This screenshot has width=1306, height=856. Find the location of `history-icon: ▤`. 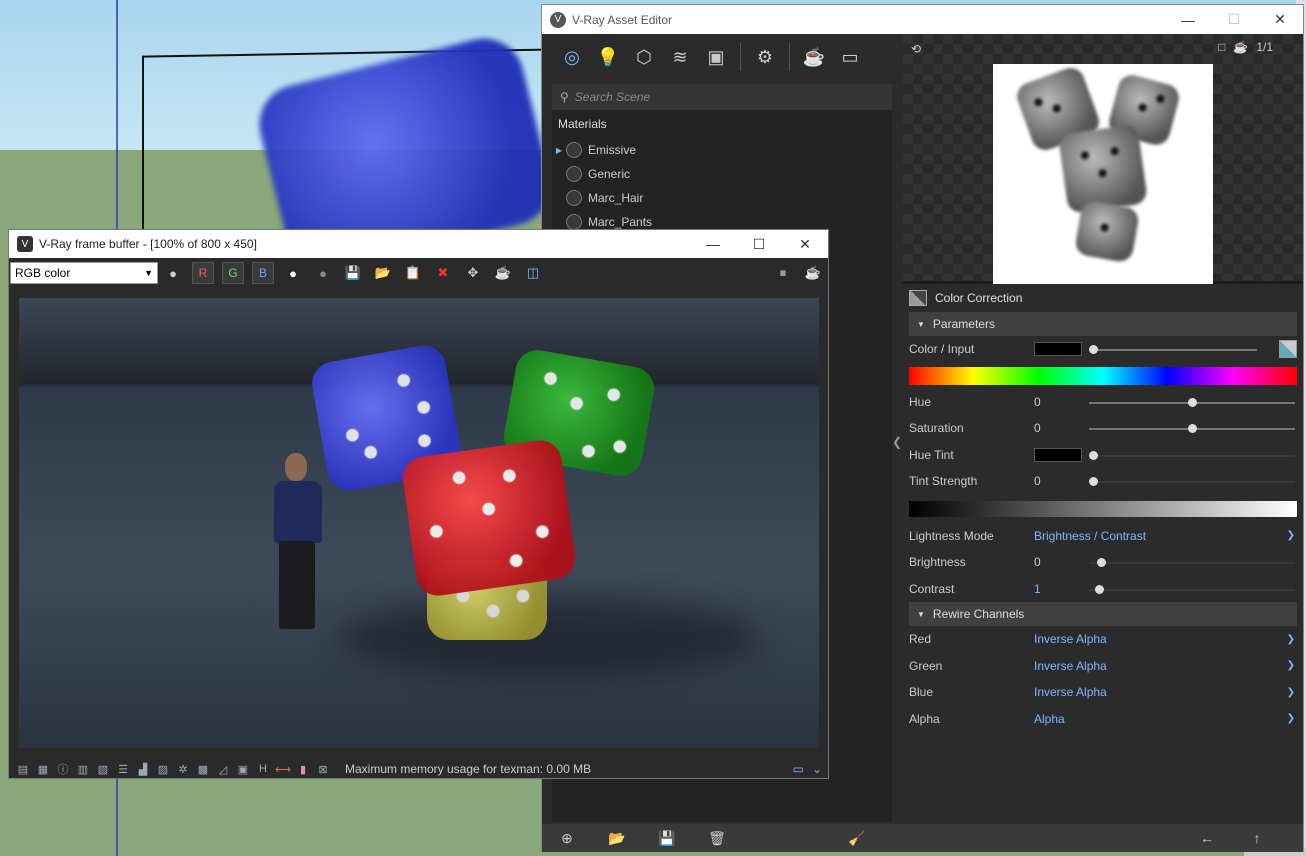

history-icon: ▤ is located at coordinates (23, 769).